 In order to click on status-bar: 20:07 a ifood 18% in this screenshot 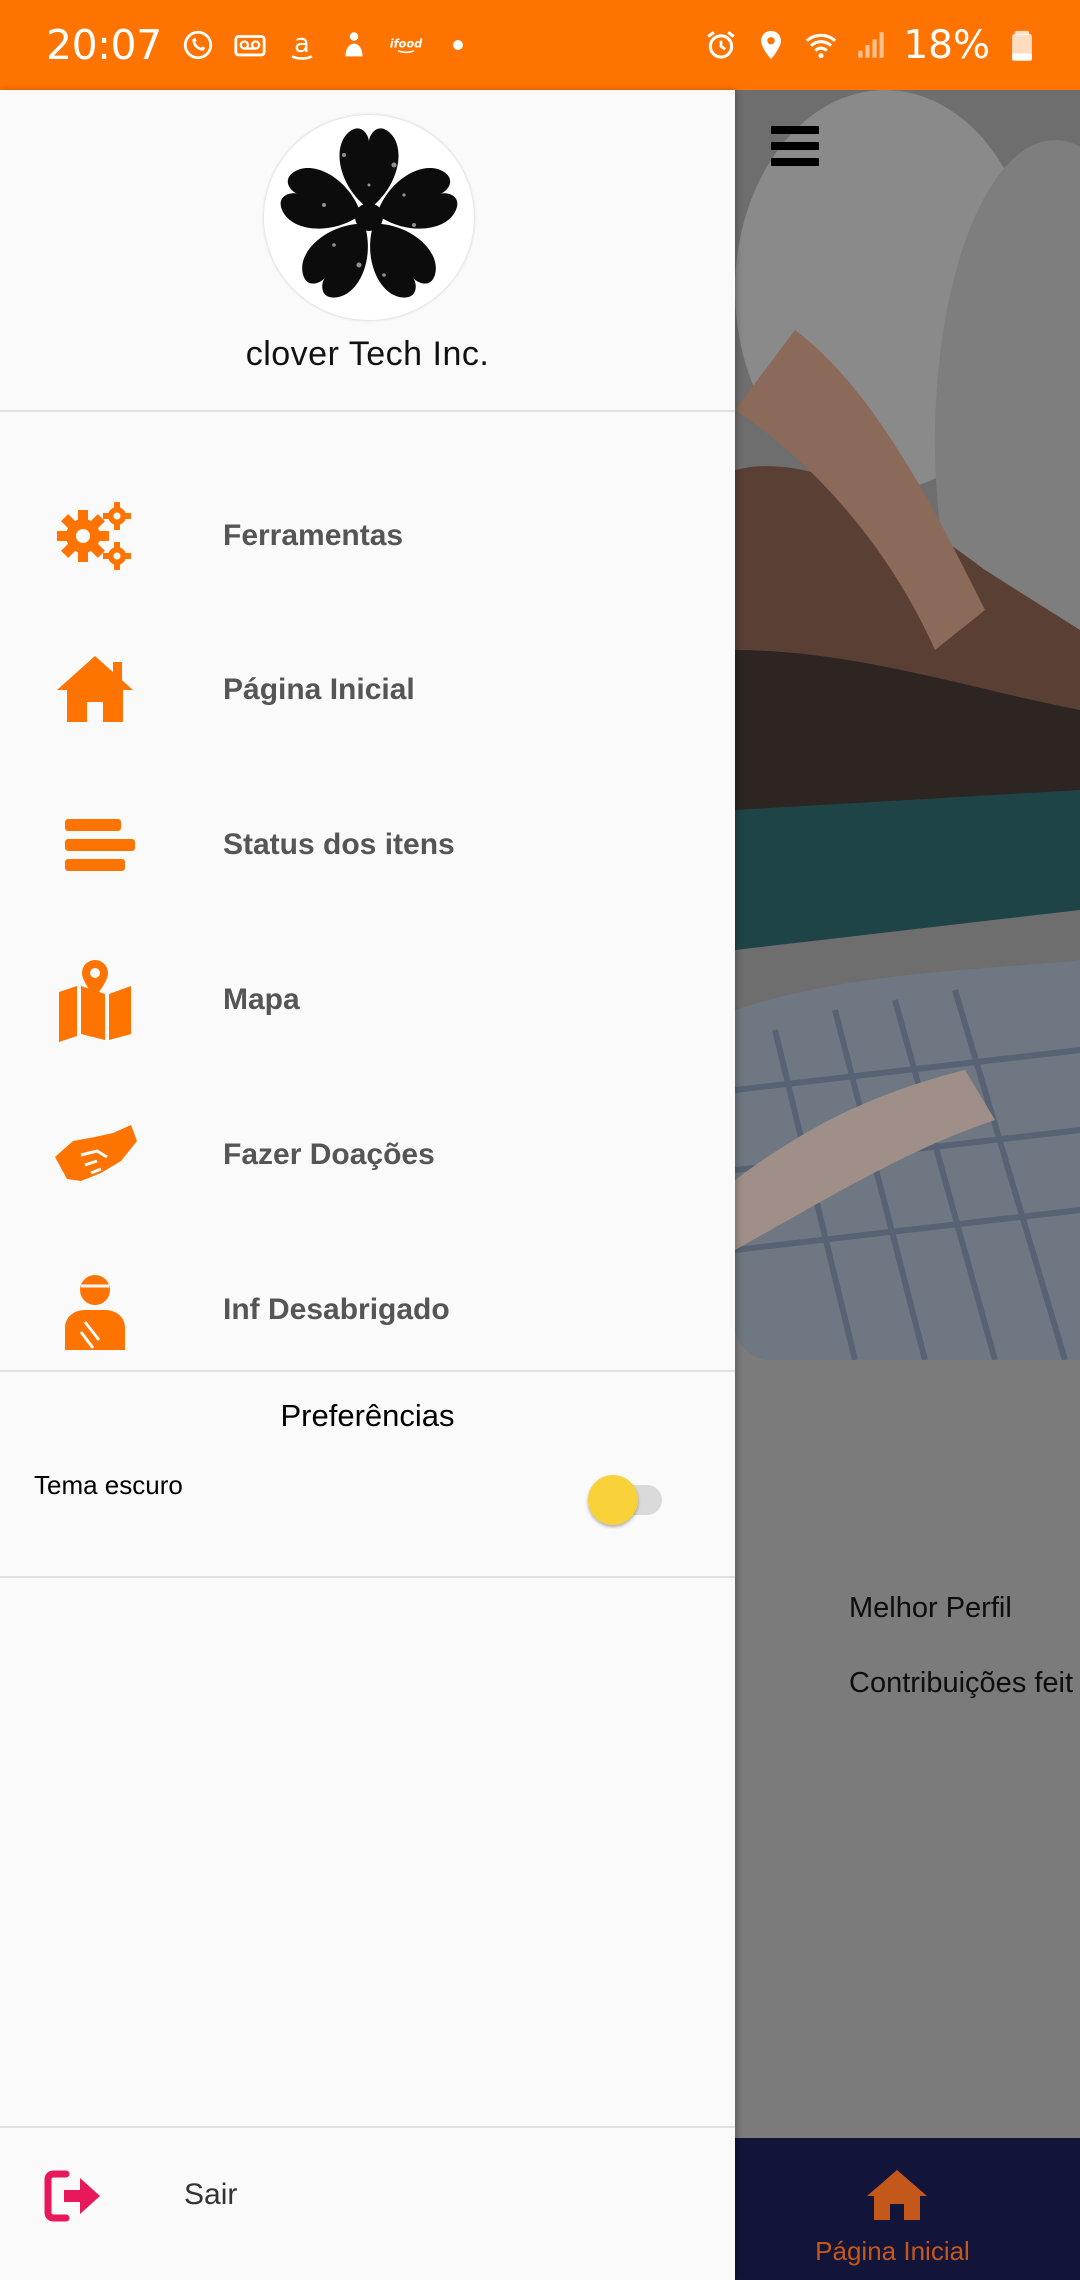, I will do `click(540, 45)`.